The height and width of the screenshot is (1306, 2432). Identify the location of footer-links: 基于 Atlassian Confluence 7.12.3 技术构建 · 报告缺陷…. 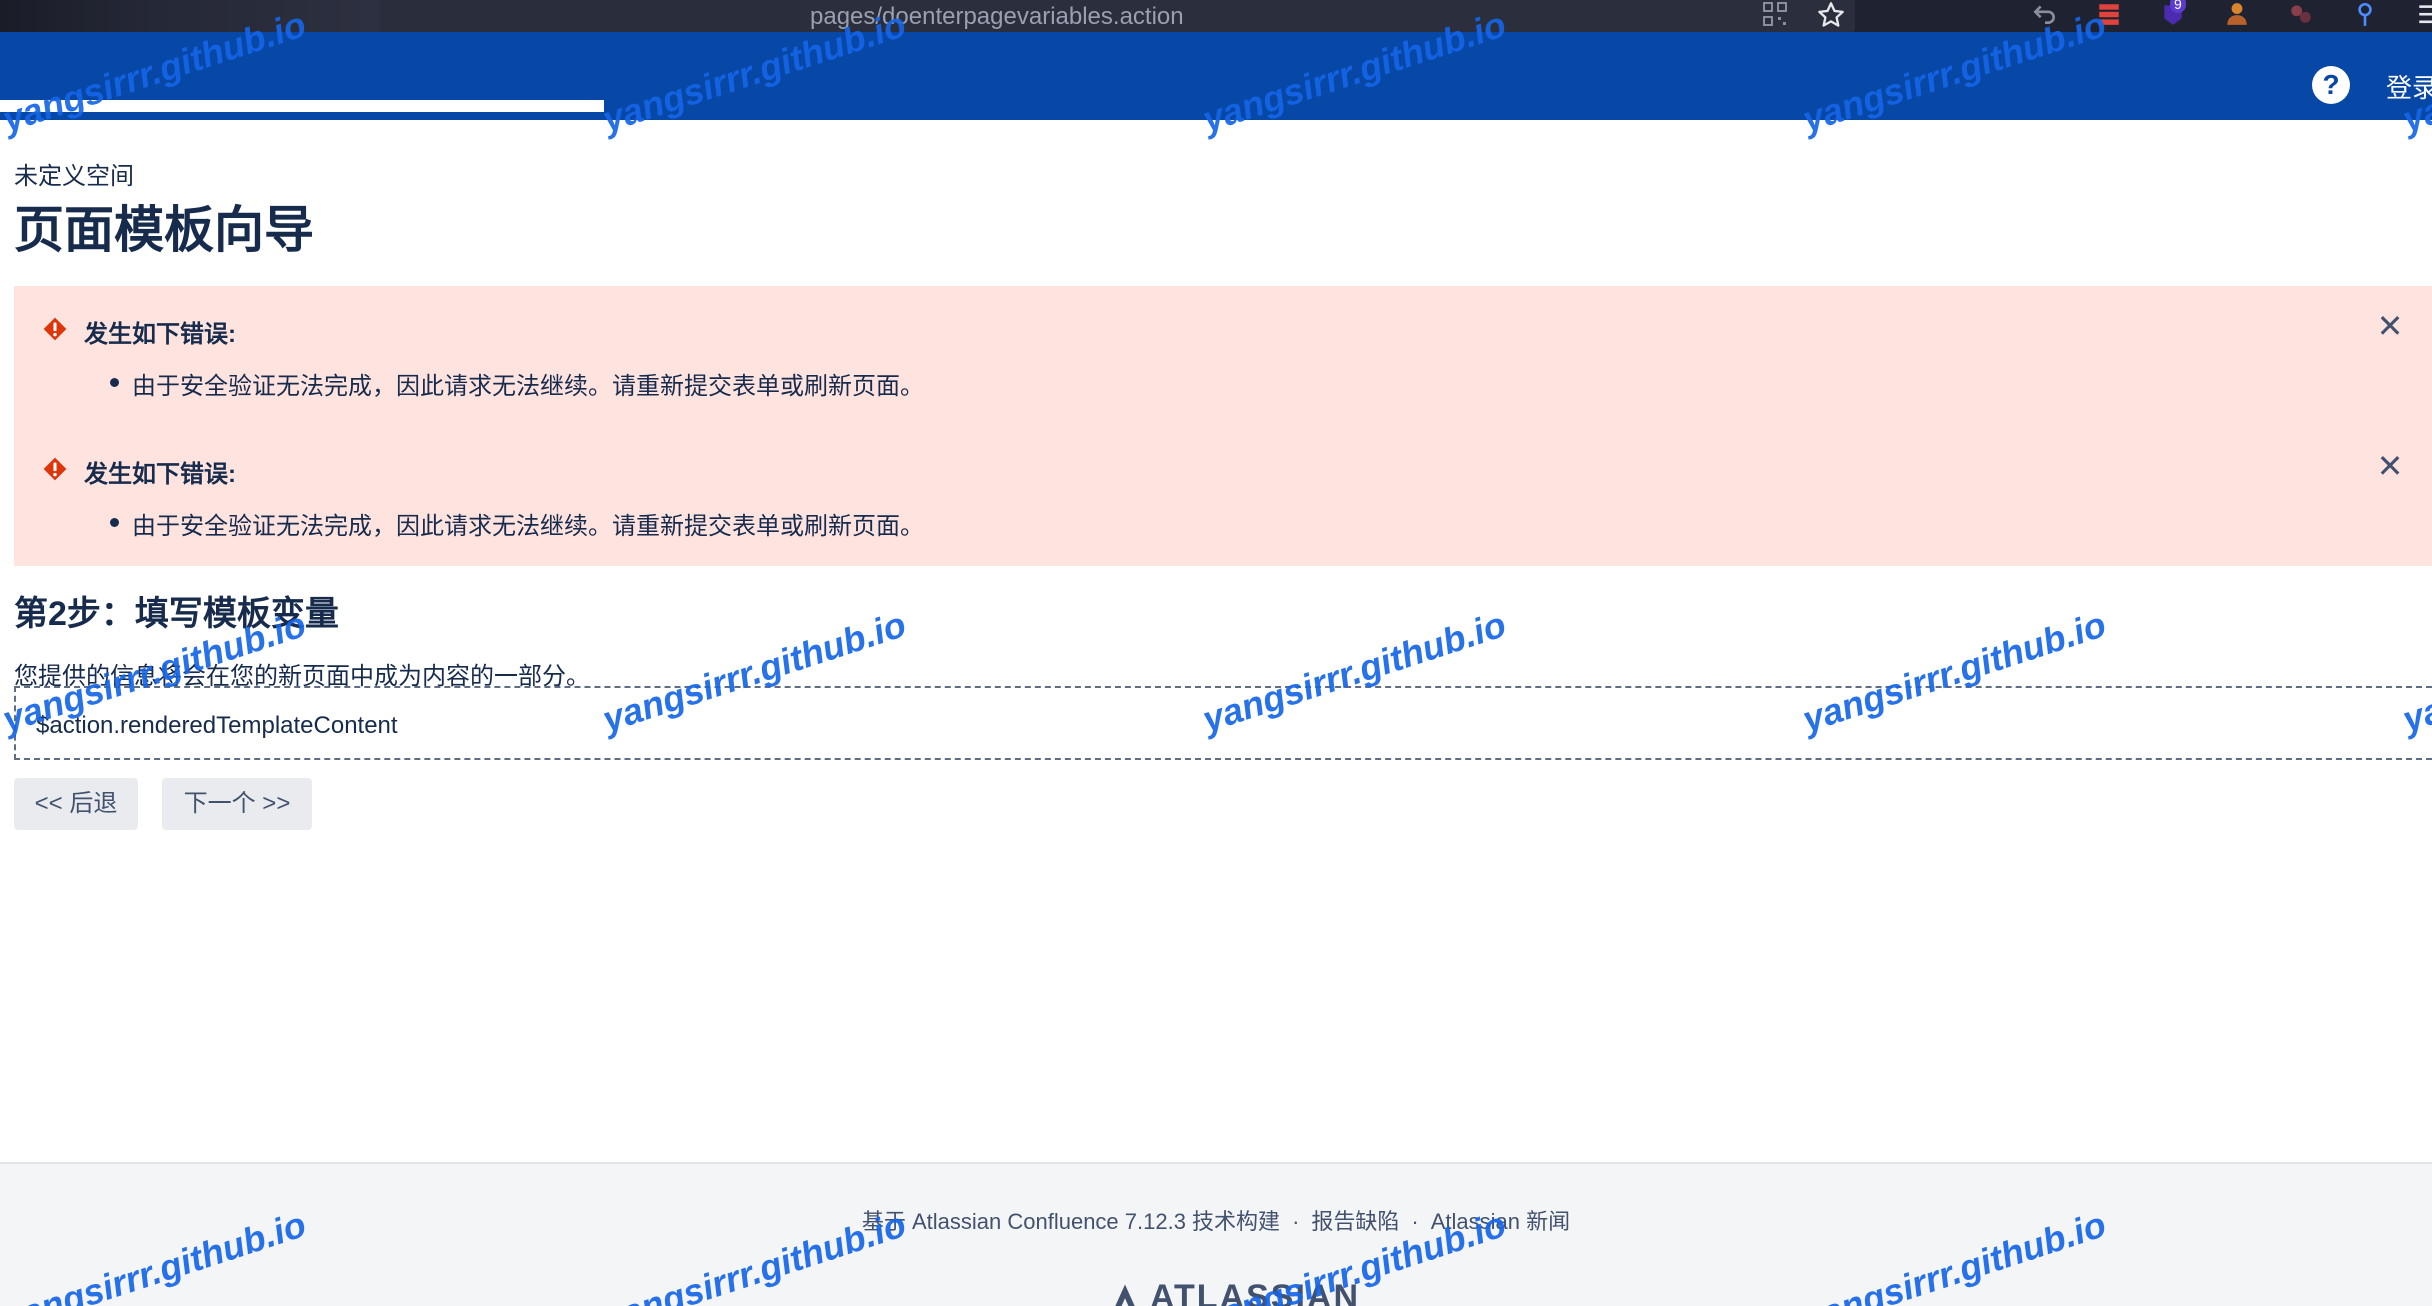
(1216, 1220).